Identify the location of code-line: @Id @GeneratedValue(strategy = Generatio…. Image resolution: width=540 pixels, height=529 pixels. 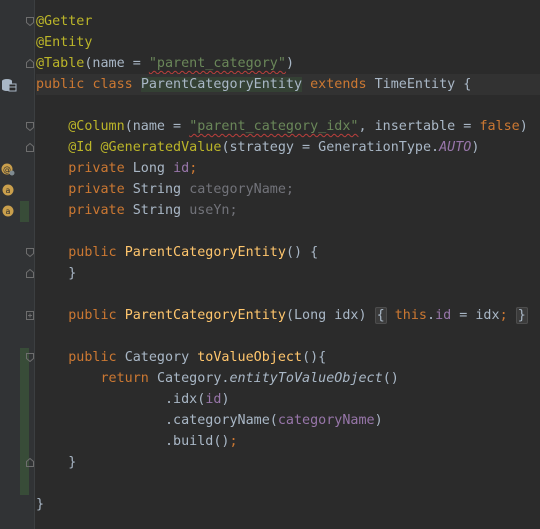
(288, 147).